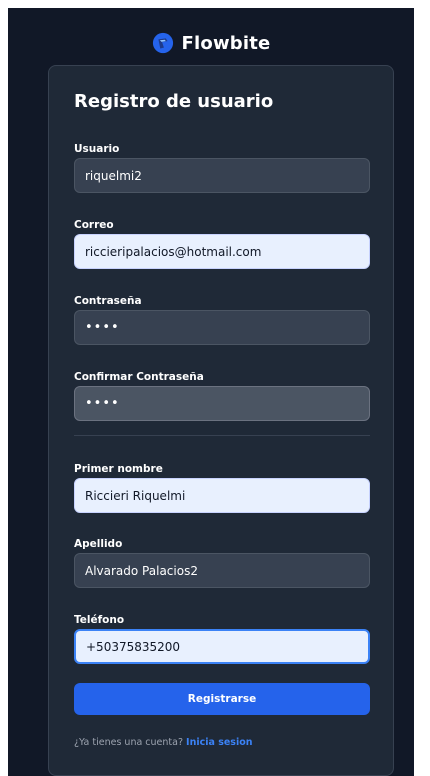 The width and height of the screenshot is (430, 776). What do you see at coordinates (139, 377) in the screenshot?
I see `confirm-password-label: Confirmar Contraseña` at bounding box center [139, 377].